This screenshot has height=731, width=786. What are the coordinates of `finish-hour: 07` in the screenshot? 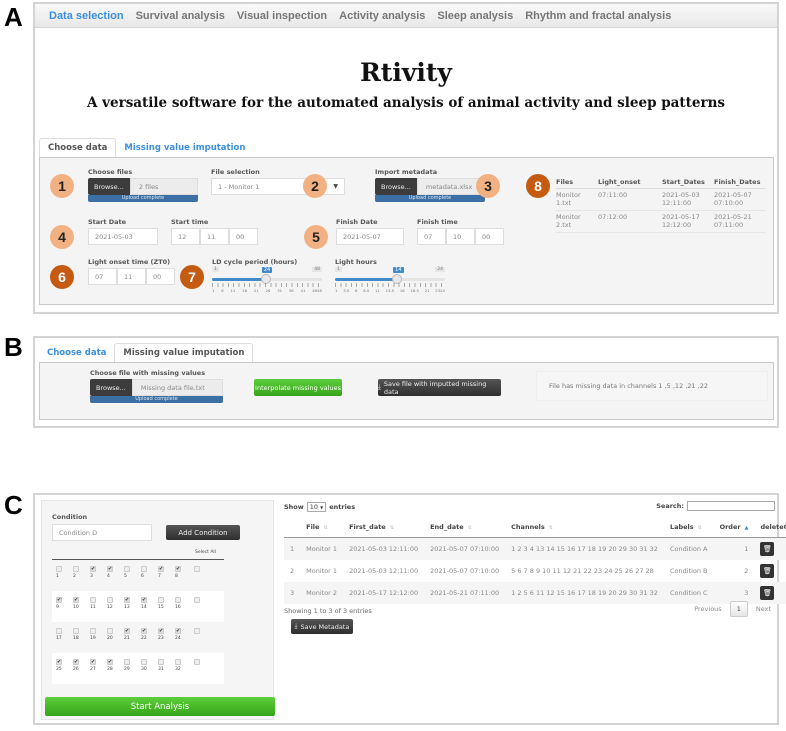 It's located at (431, 236).